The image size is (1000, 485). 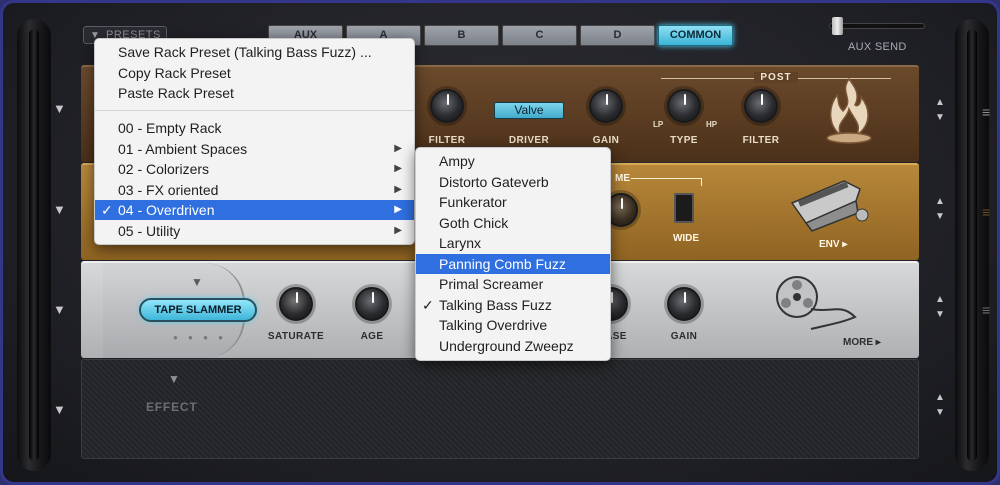 I want to click on empty-slot-label: EFFECT, so click(x=172, y=407).